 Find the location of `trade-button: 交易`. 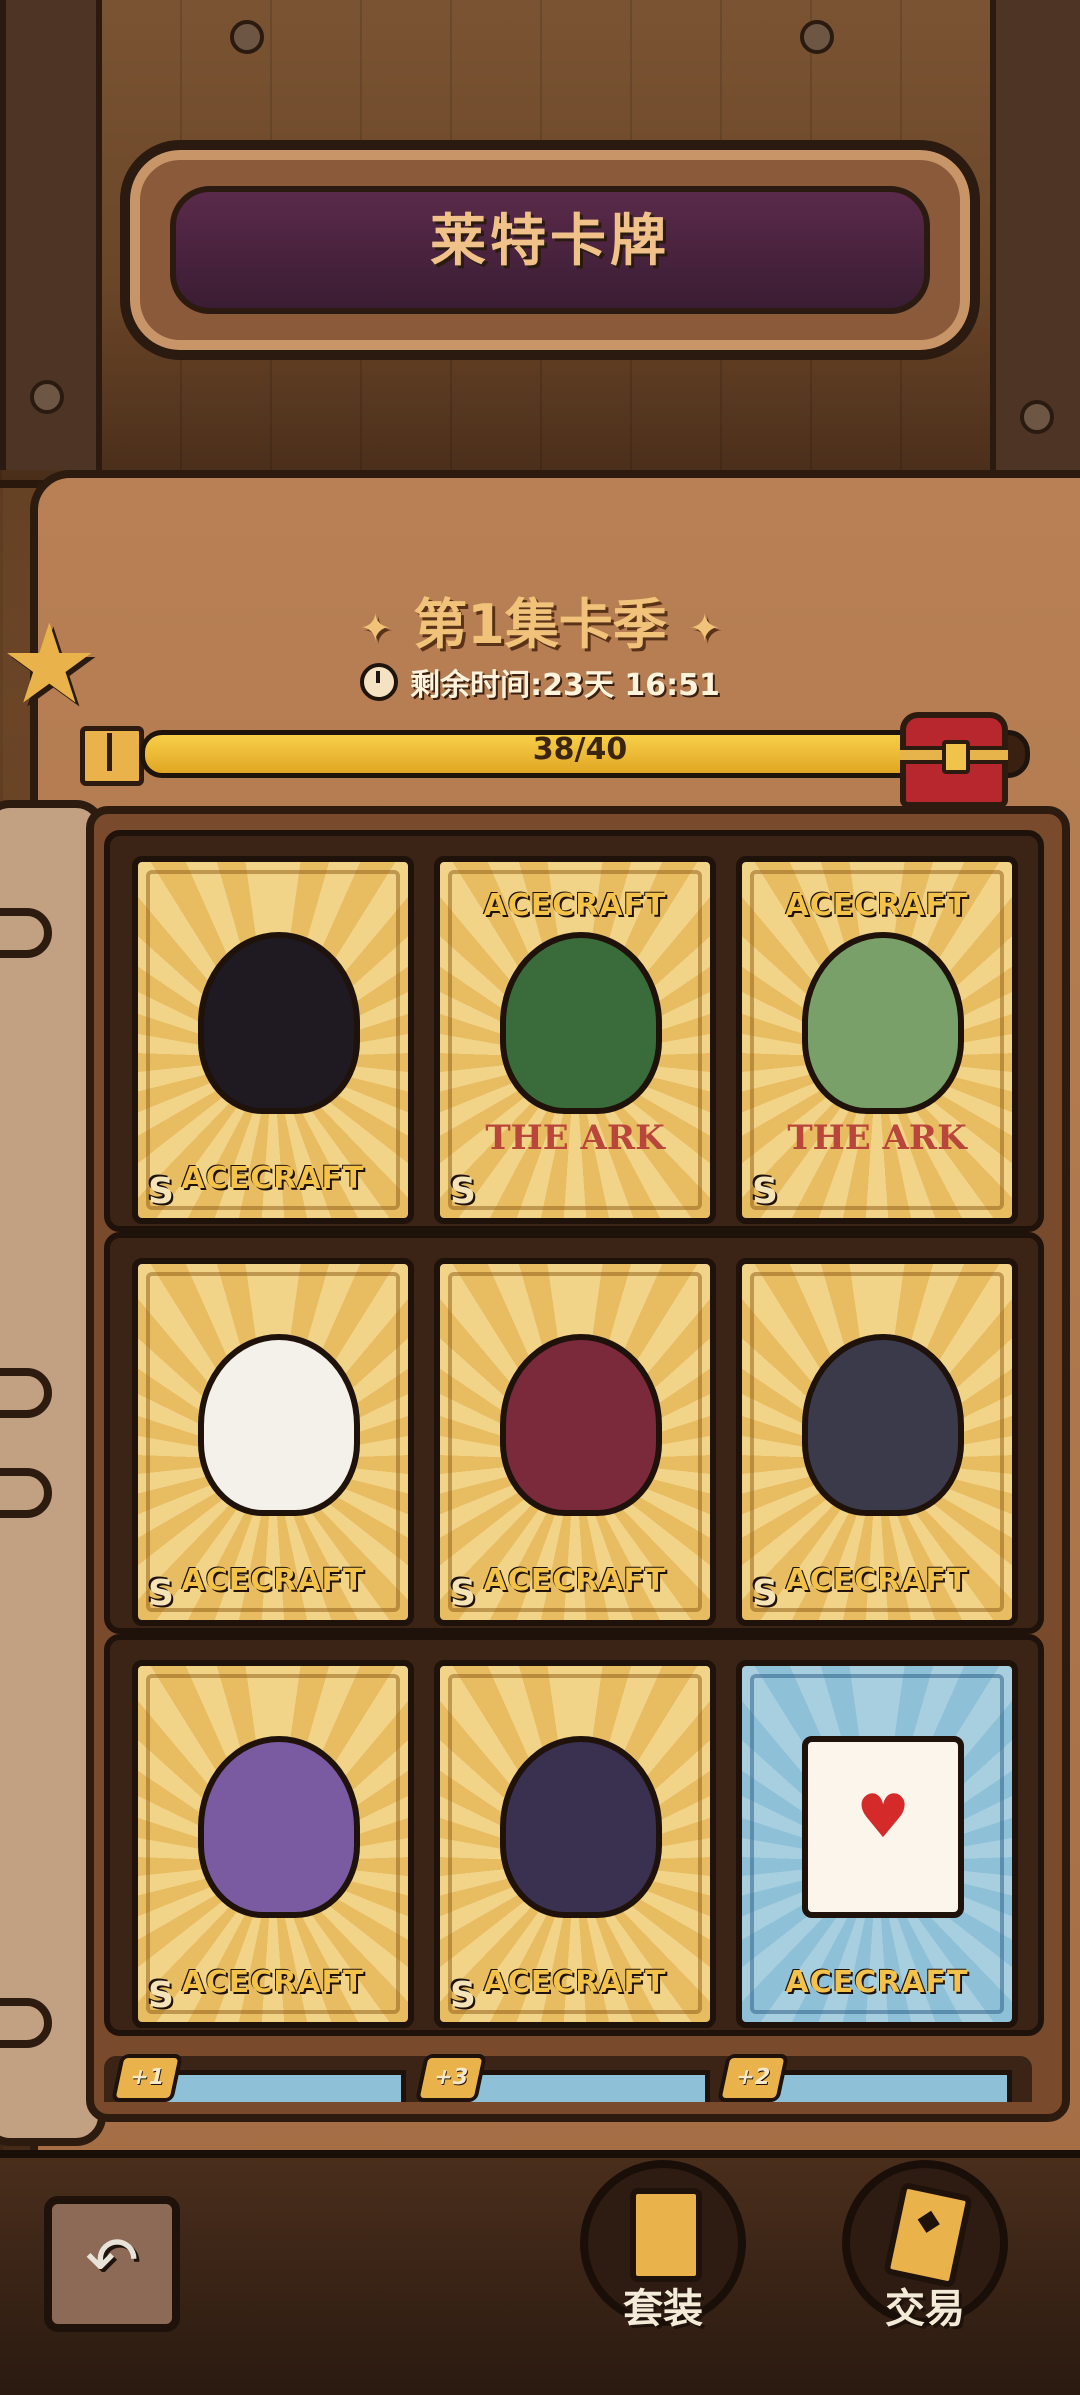

trade-button: 交易 is located at coordinates (925, 2246).